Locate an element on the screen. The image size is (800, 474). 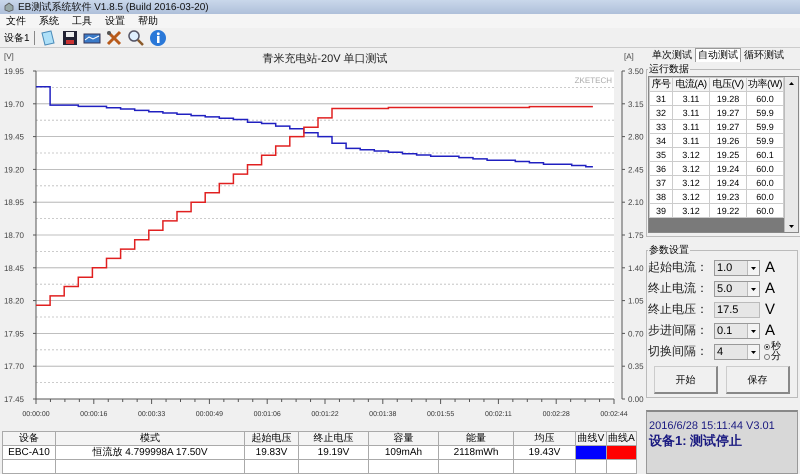
device-label: 设备1 is located at coordinates (17, 38).